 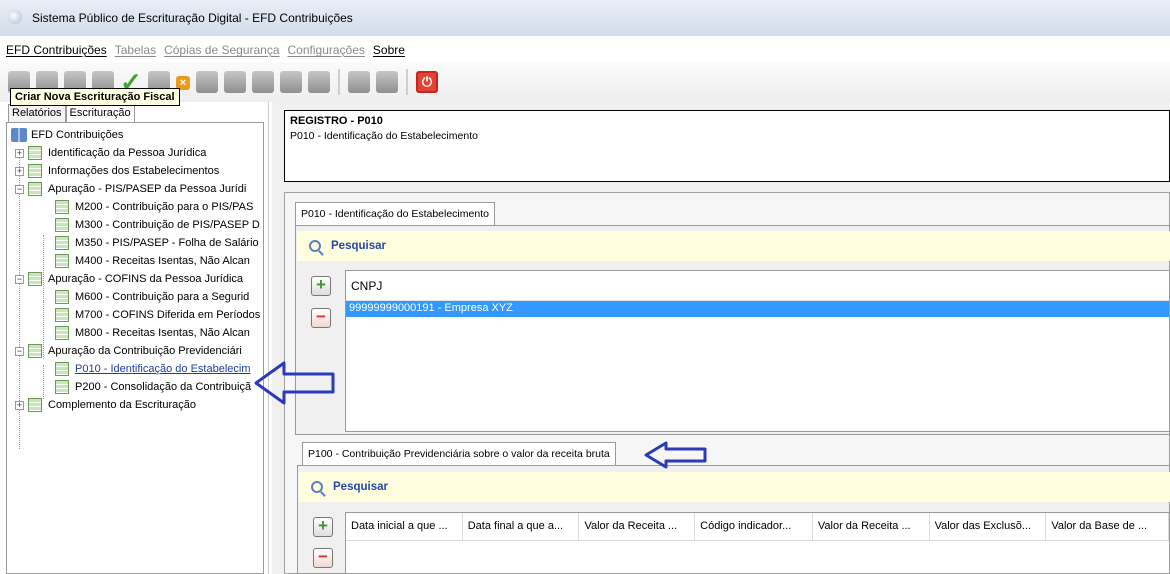 What do you see at coordinates (358, 246) in the screenshot?
I see `p010-search-label: Pesquisar` at bounding box center [358, 246].